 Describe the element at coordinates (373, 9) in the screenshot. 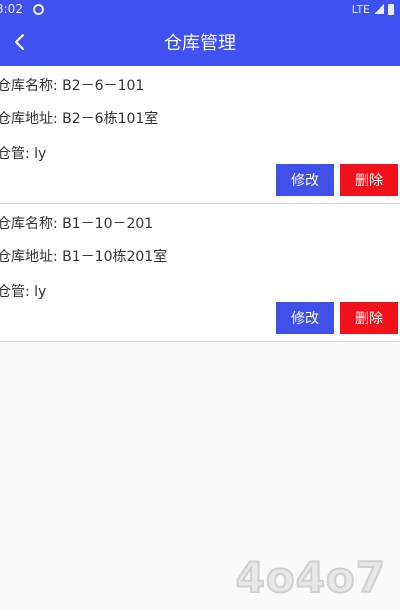

I see `status-right: LTE` at that location.